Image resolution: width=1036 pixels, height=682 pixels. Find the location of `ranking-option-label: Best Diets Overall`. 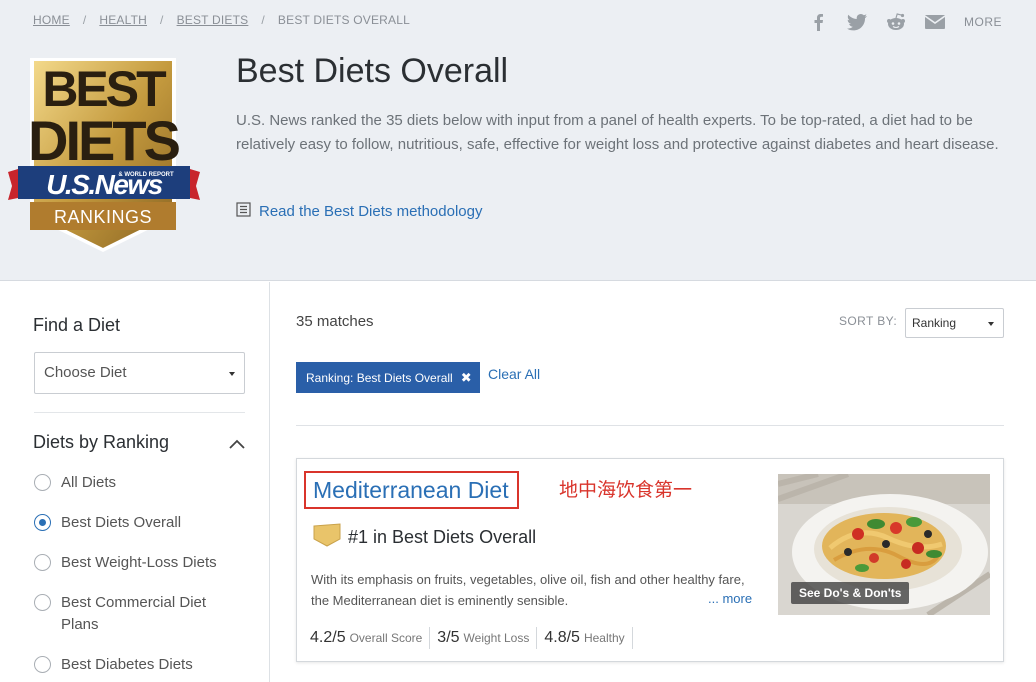

ranking-option-label: Best Diets Overall is located at coordinates (121, 522).